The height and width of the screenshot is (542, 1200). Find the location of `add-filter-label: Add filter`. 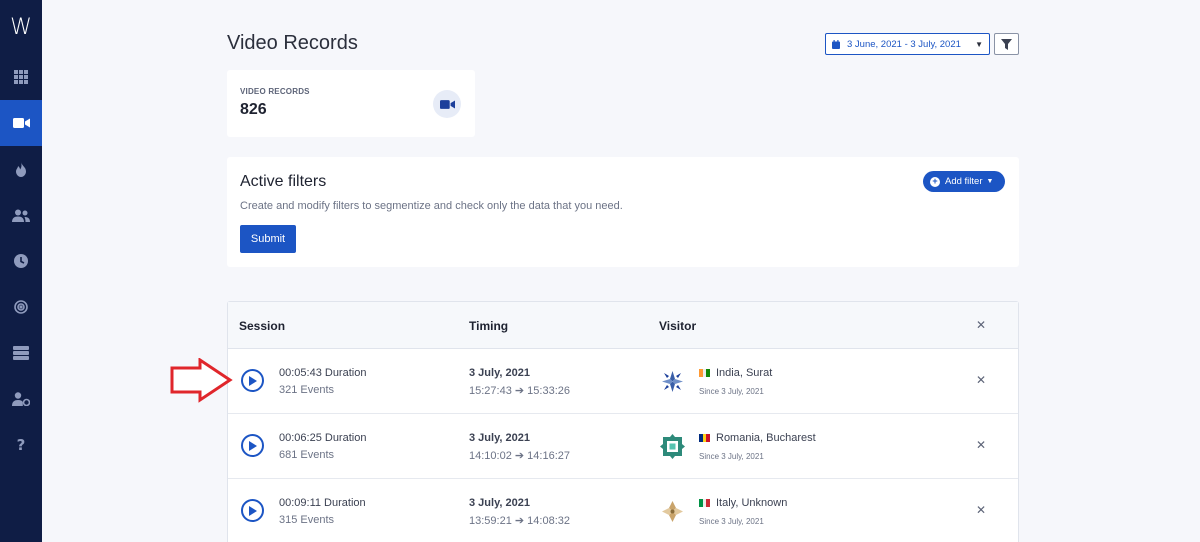

add-filter-label: Add filter is located at coordinates (964, 181).